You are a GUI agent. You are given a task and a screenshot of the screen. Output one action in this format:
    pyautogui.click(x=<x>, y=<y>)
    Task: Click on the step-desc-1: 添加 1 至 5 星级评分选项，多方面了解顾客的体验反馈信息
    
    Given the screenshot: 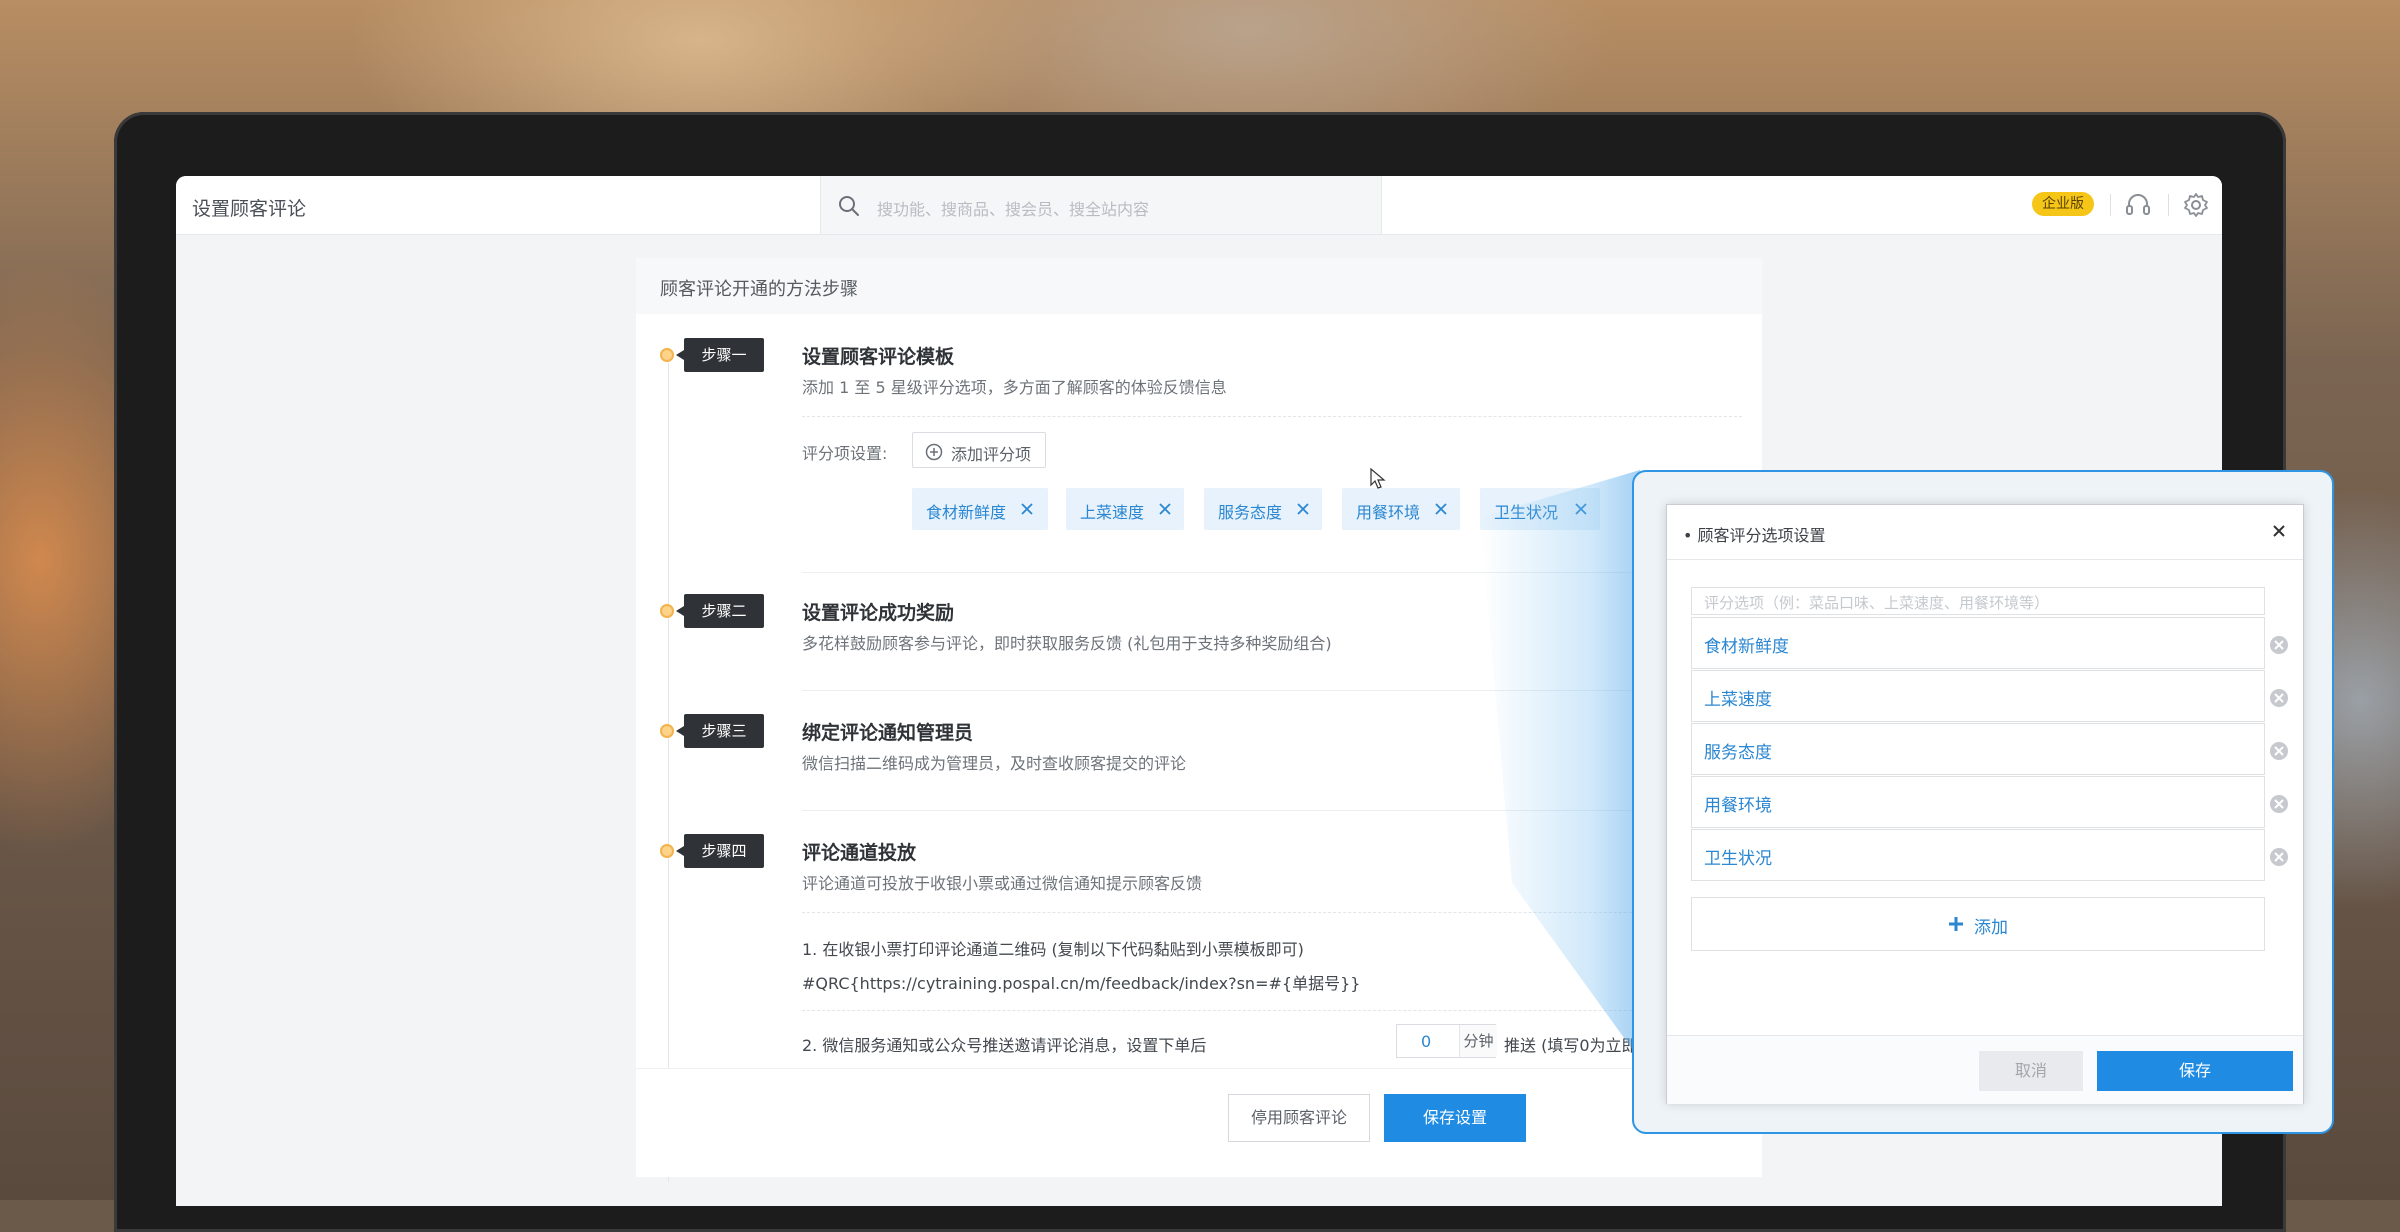 What is the action you would take?
    pyautogui.click(x=1014, y=387)
    